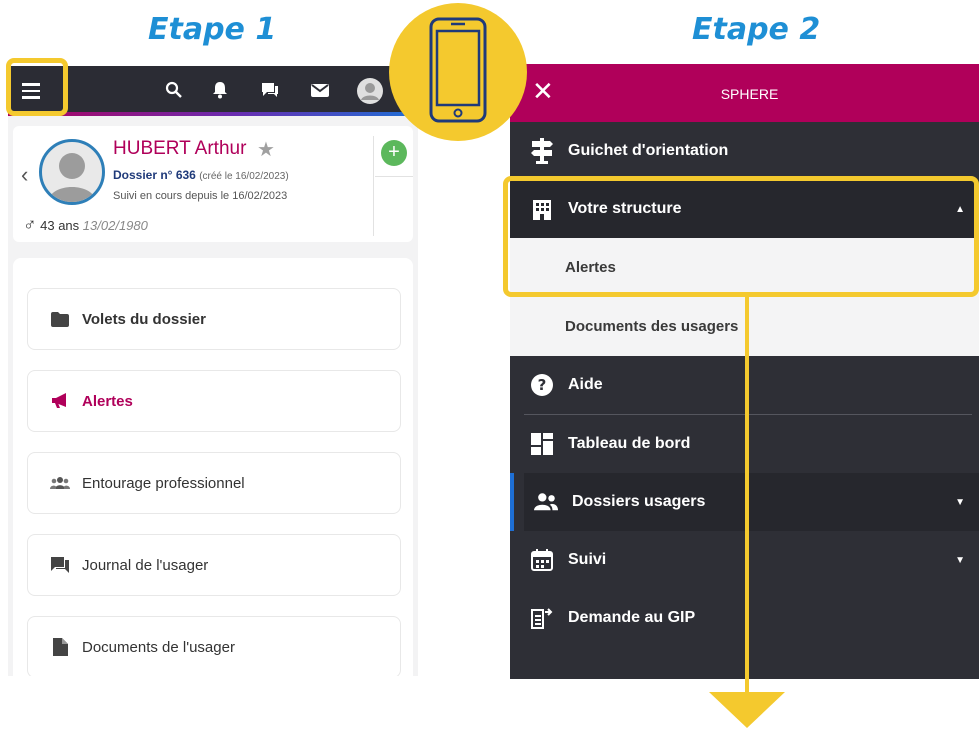  What do you see at coordinates (747, 496) in the screenshot?
I see `arrow-line` at bounding box center [747, 496].